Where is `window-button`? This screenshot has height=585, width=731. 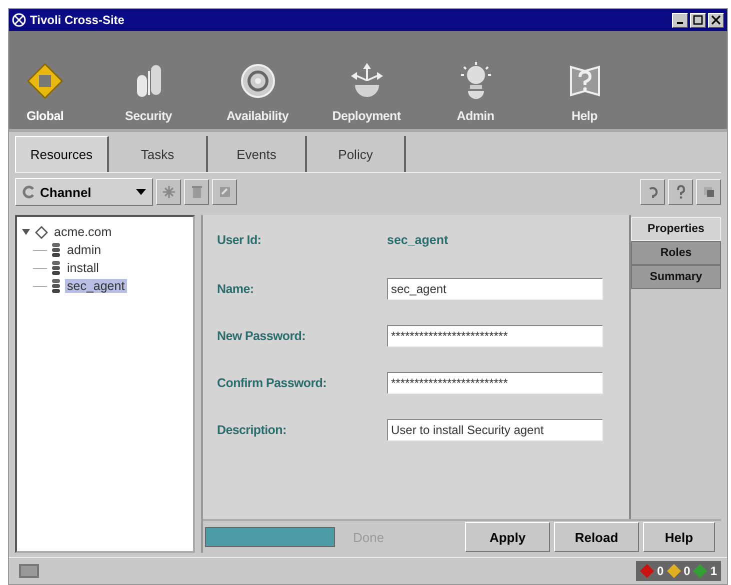 window-button is located at coordinates (708, 192).